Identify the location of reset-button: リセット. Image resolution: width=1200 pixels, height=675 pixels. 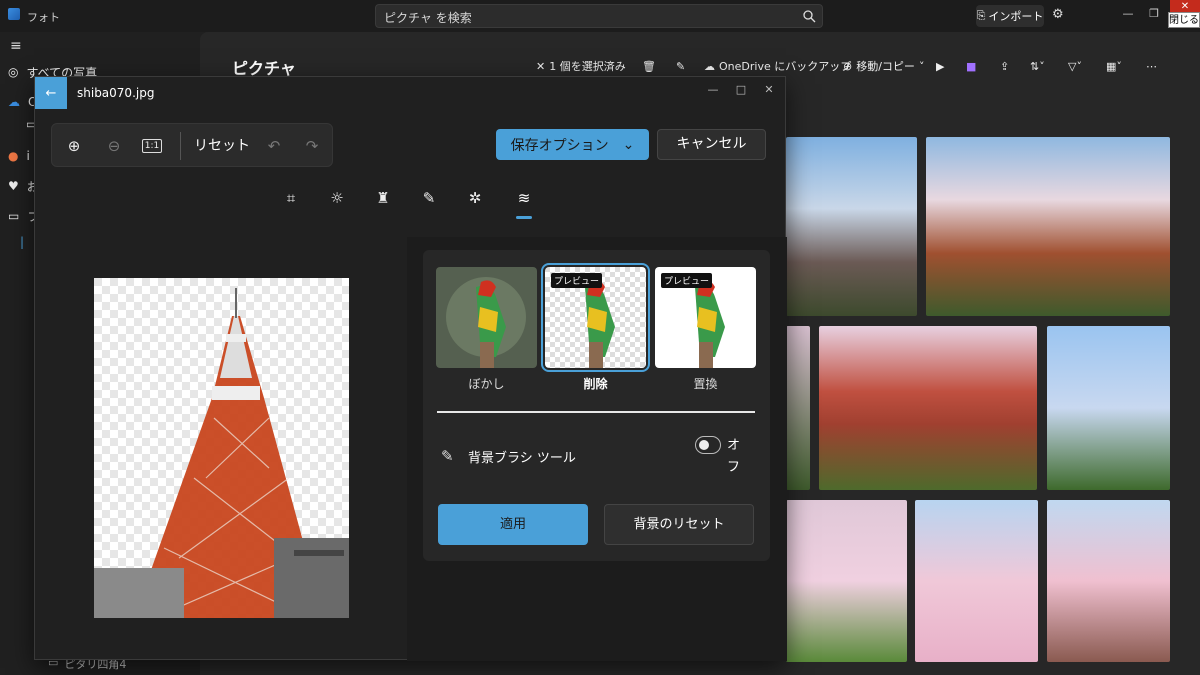
(222, 145).